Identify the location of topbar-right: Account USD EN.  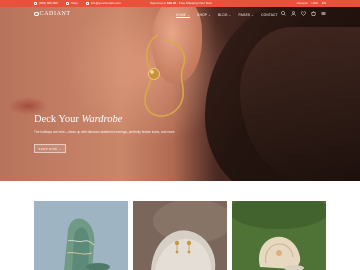
(311, 3).